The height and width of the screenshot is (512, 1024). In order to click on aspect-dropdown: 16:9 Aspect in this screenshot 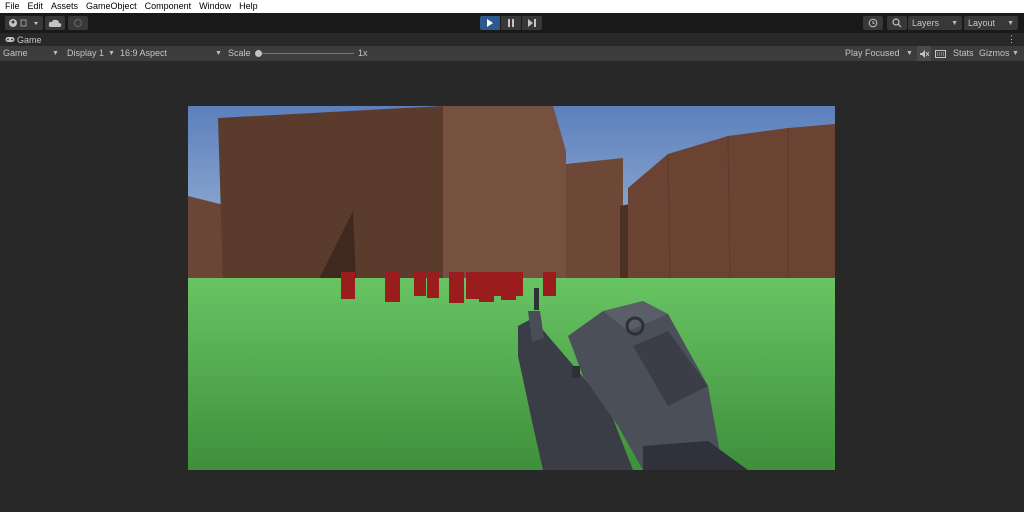, I will do `click(143, 53)`.